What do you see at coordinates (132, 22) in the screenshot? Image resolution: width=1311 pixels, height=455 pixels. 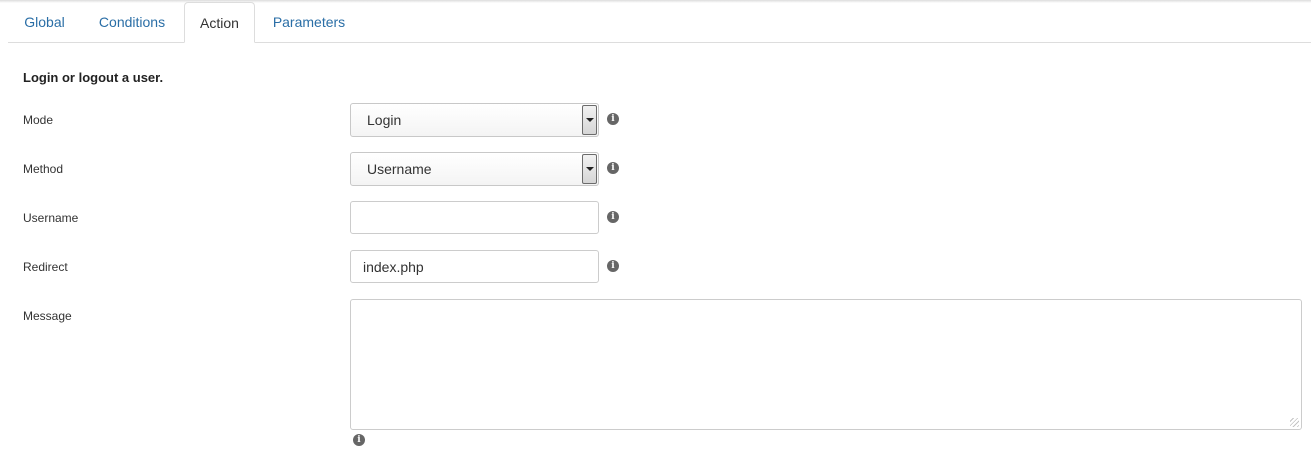 I see `tab-conditions: Conditions` at bounding box center [132, 22].